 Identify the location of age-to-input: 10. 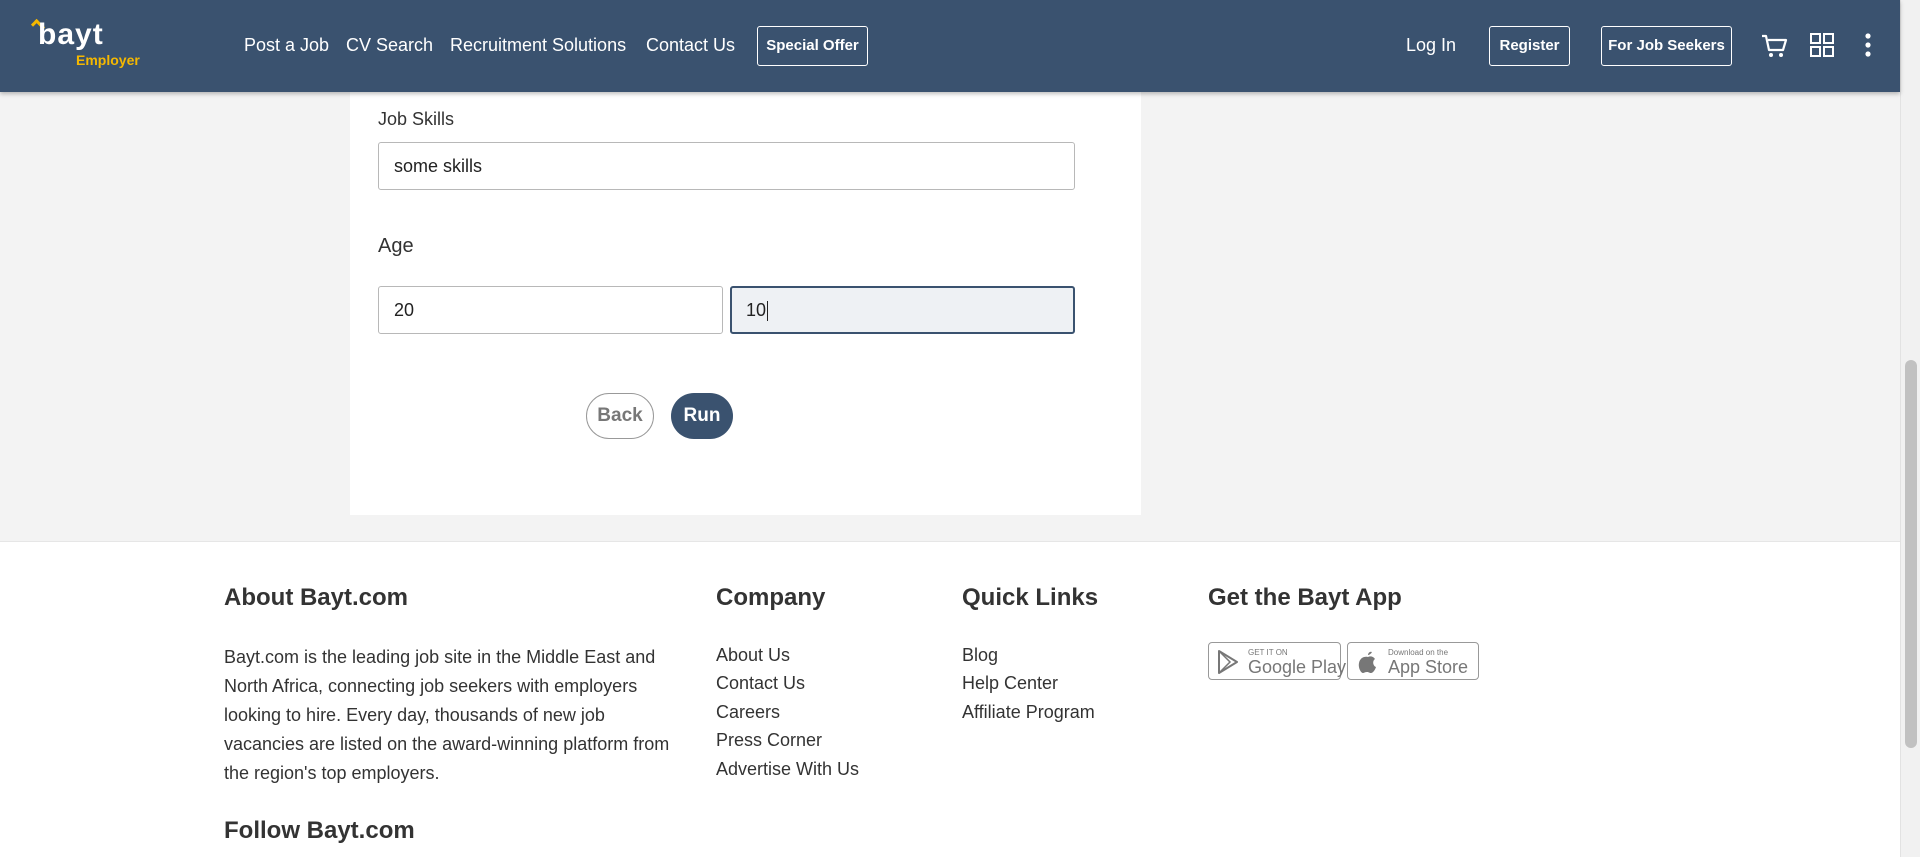
(902, 310).